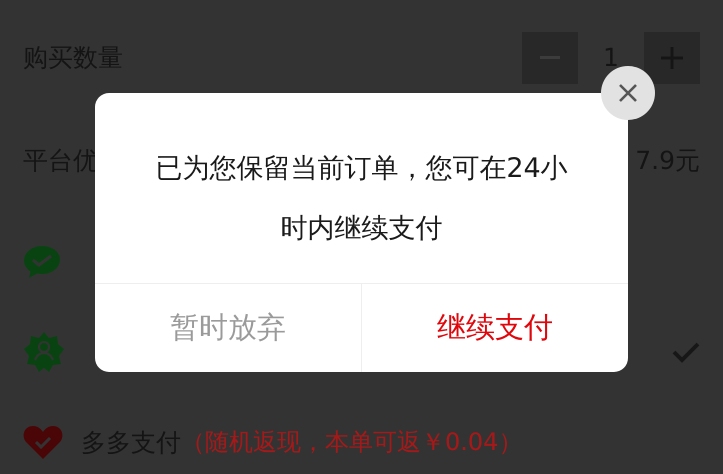 The image size is (723, 474). I want to click on close-icon, so click(628, 93).